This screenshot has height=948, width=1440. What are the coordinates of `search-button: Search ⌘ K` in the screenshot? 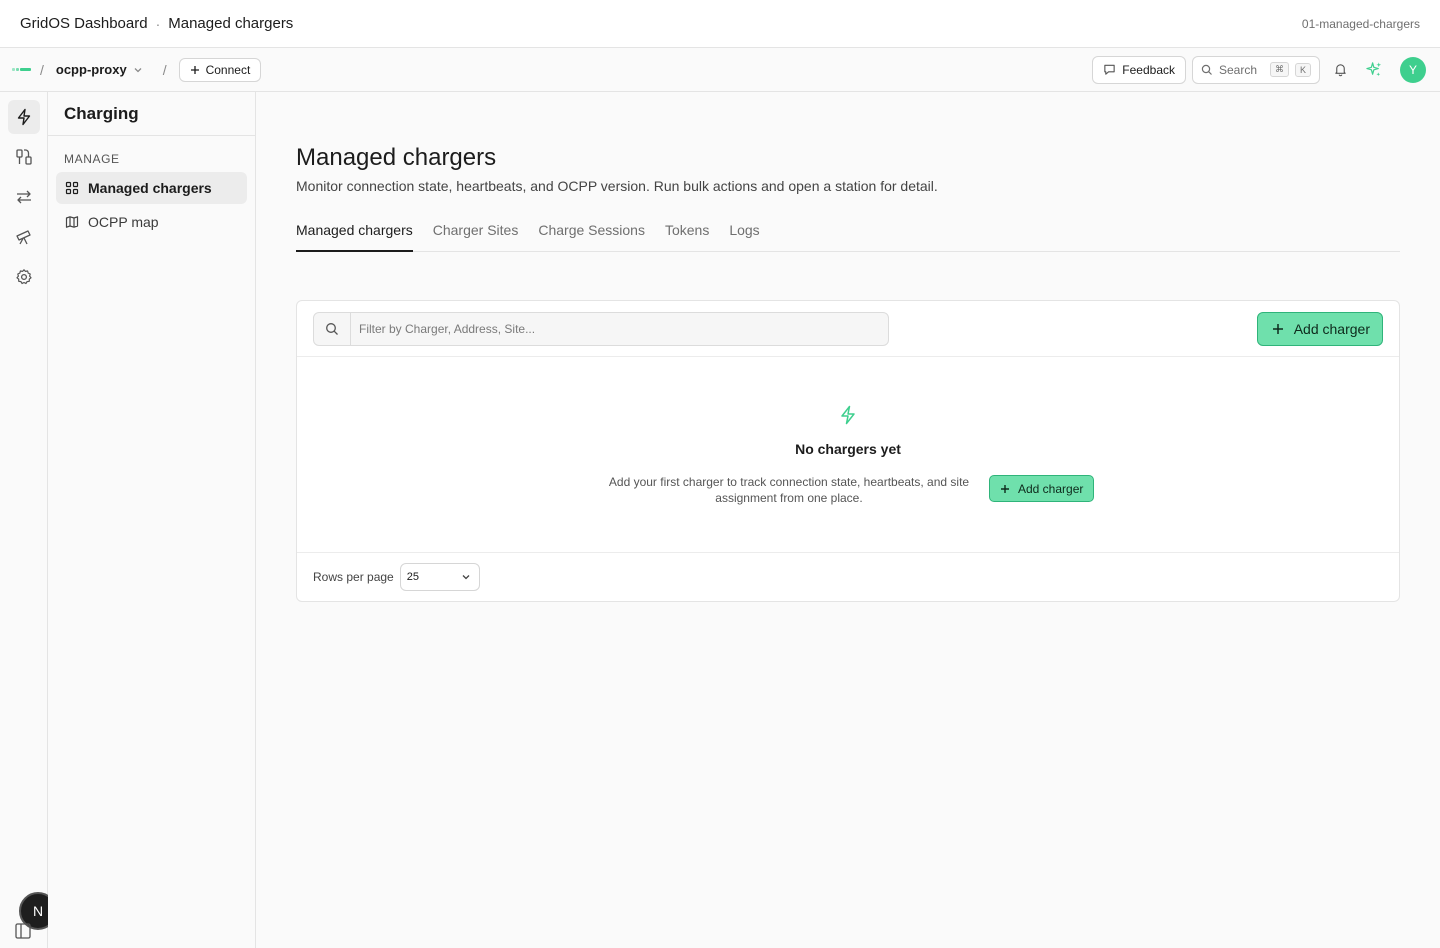 It's located at (1256, 69).